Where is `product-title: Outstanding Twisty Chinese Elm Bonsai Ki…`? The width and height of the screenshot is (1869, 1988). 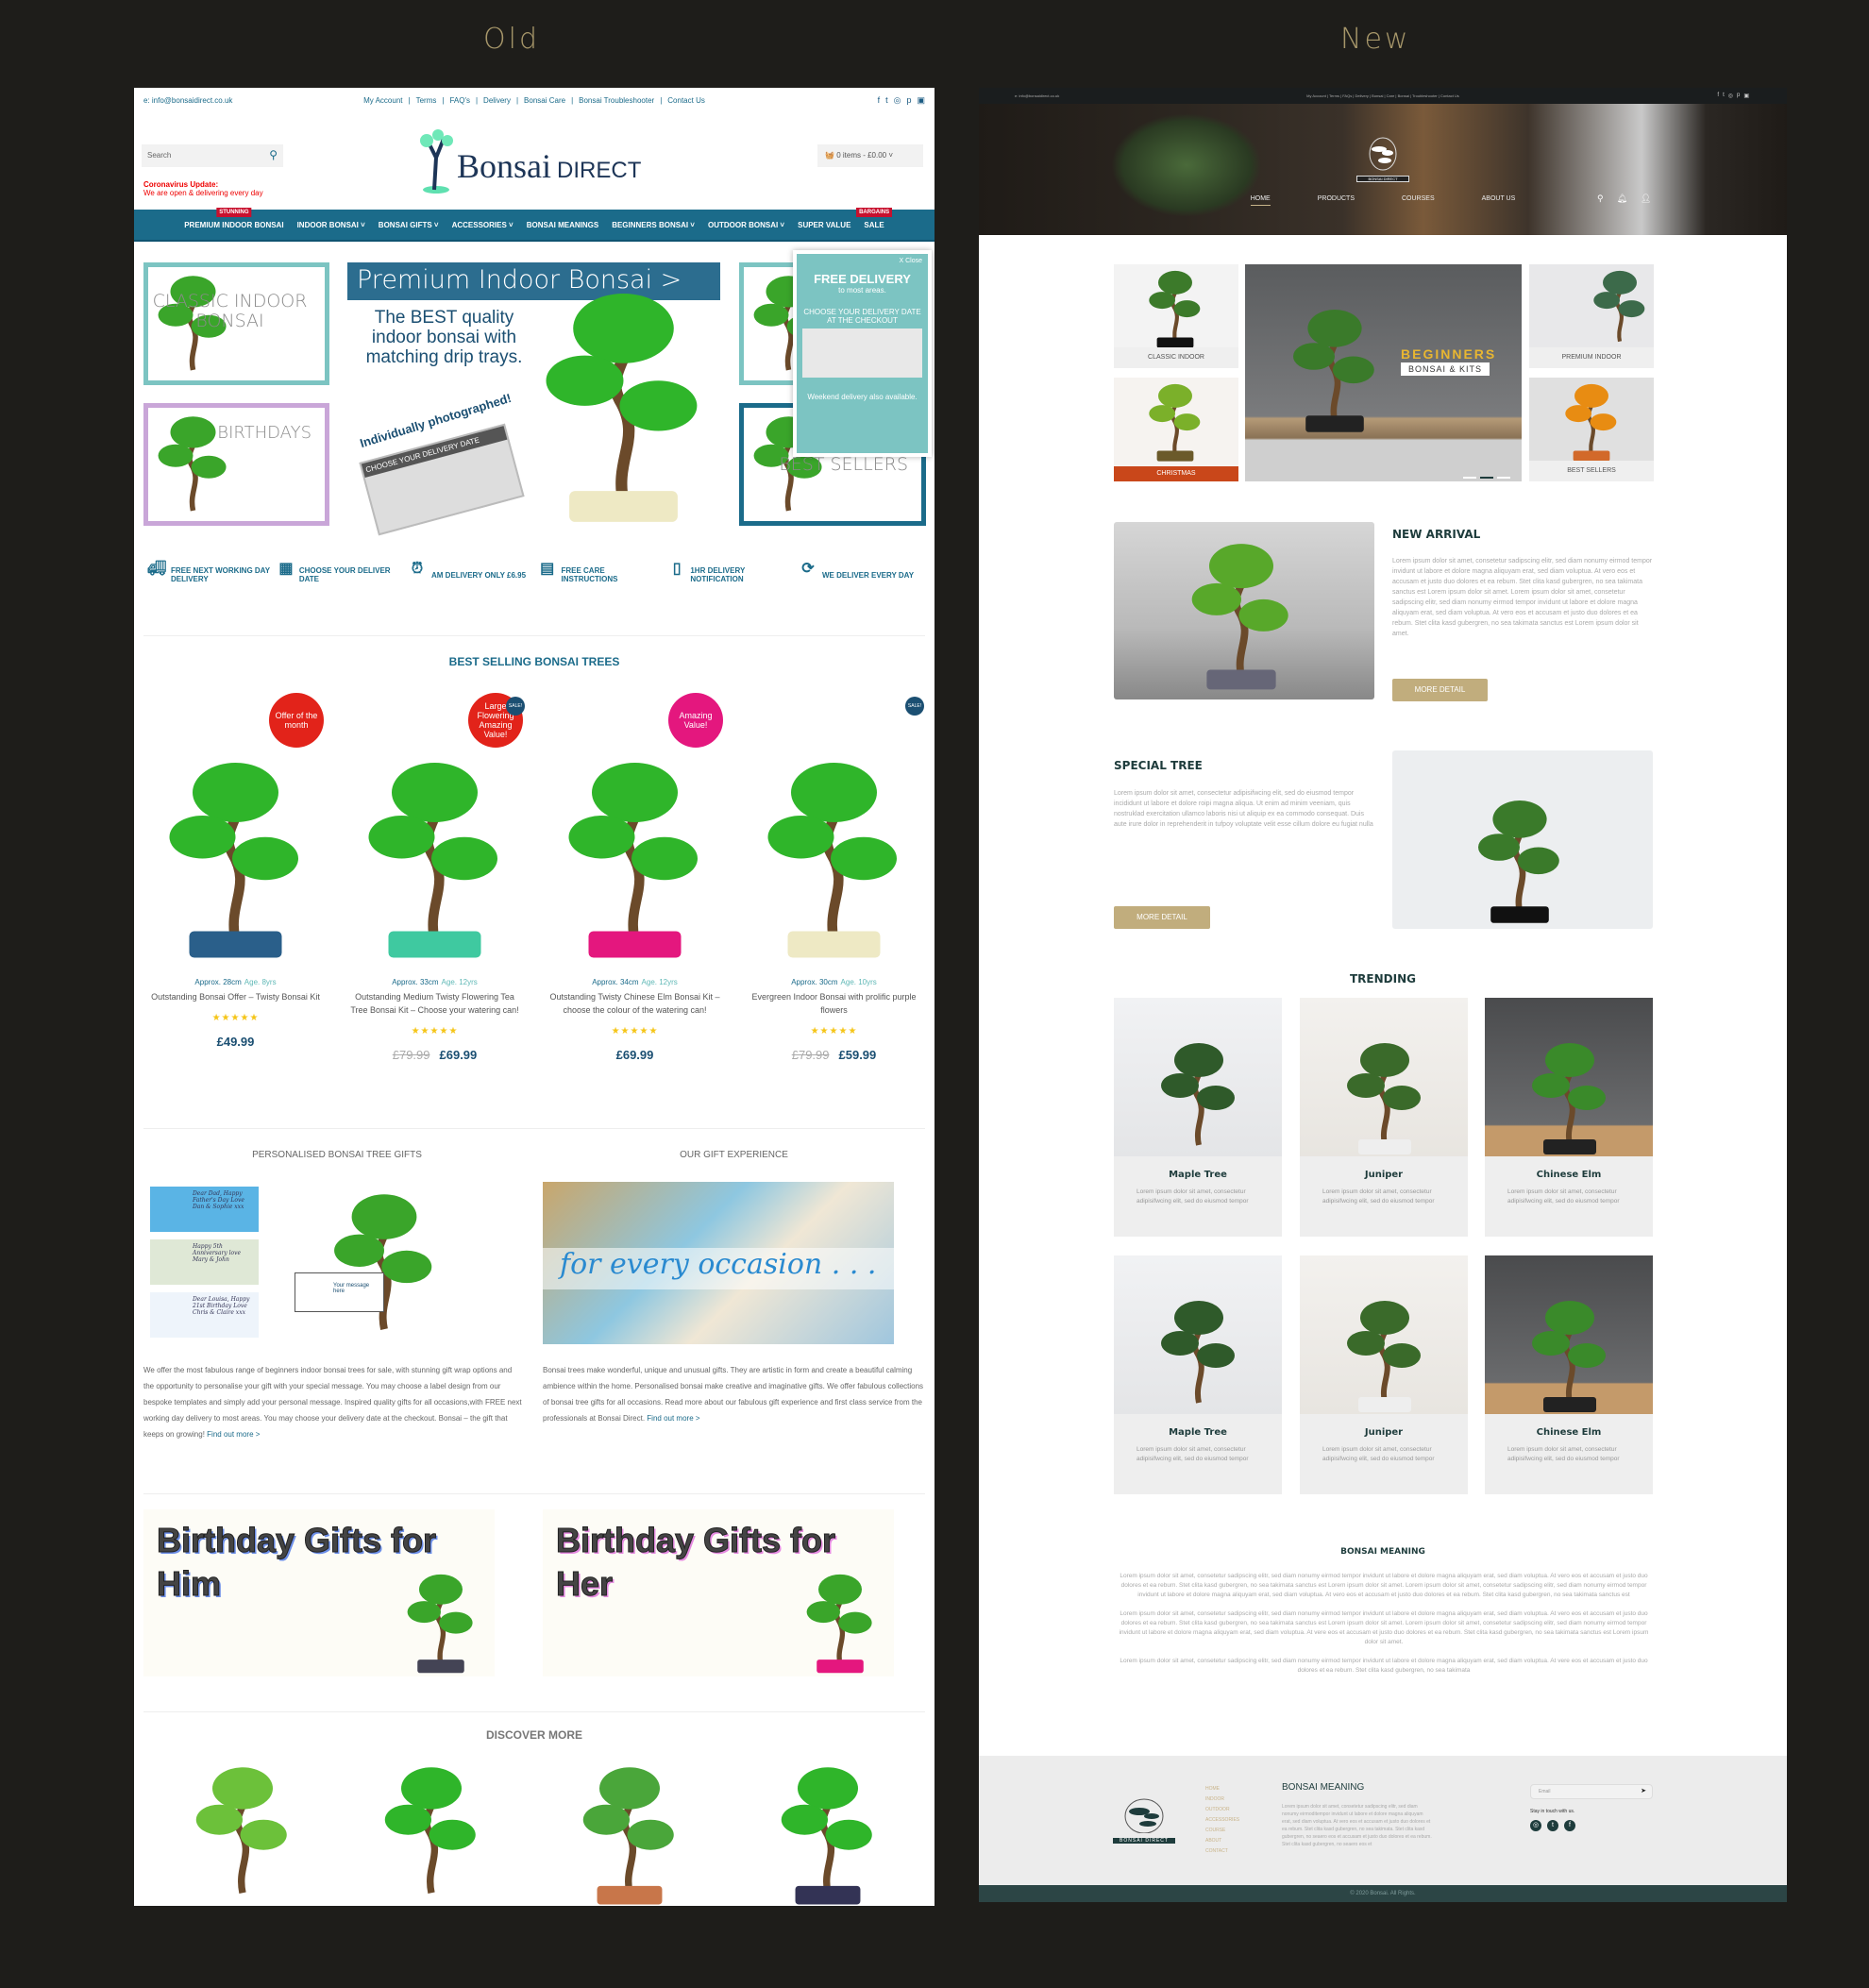 product-title: Outstanding Twisty Chinese Elm Bonsai Ki… is located at coordinates (635, 1003).